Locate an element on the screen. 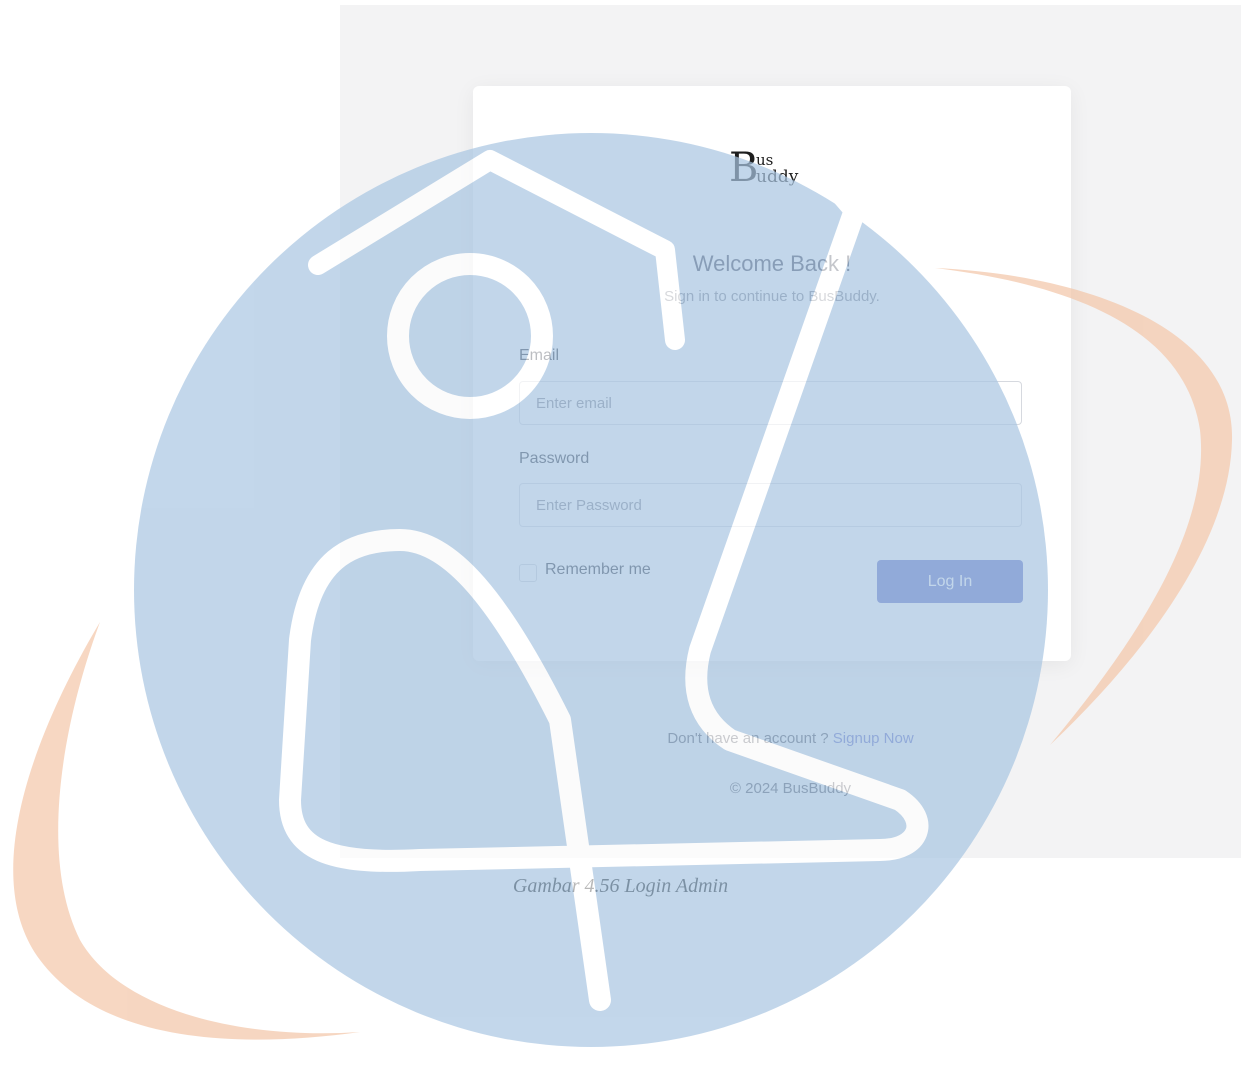 This screenshot has height=1071, width=1241. login-button: Log In is located at coordinates (950, 581).